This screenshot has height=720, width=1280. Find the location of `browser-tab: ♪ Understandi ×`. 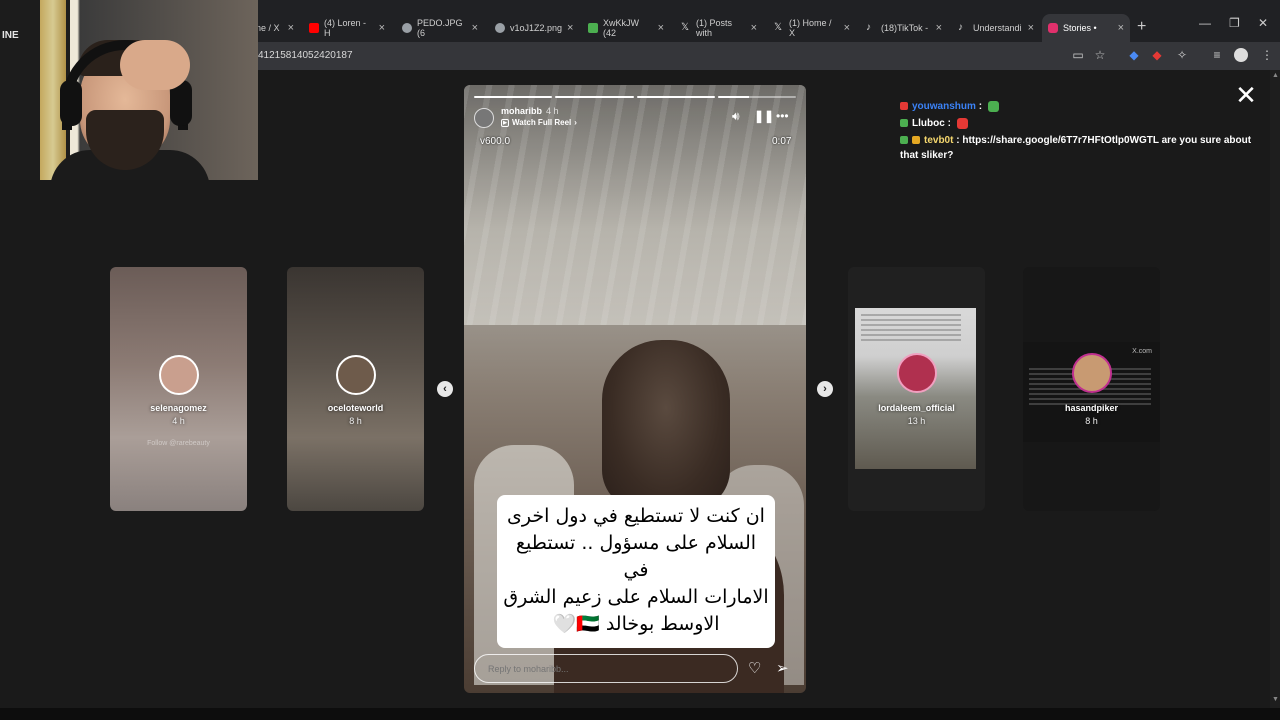

browser-tab: ♪ Understandi × is located at coordinates (996, 28).